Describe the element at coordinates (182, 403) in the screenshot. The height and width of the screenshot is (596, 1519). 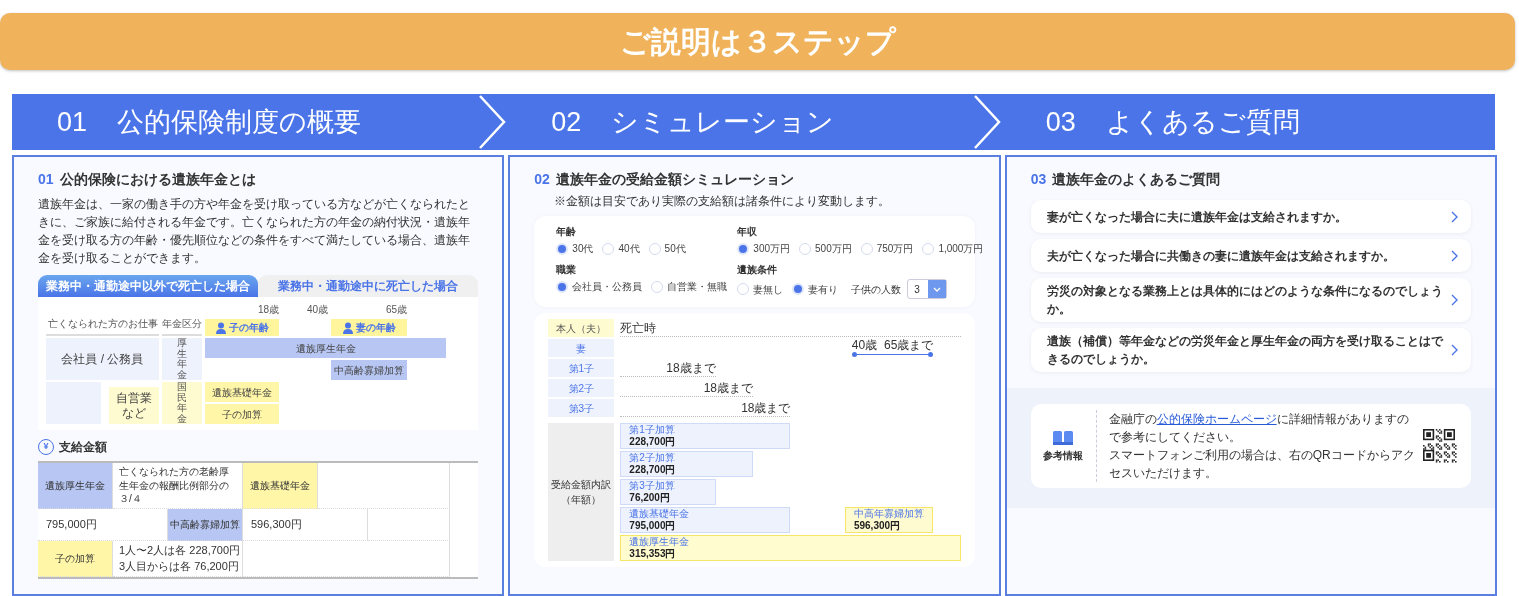
I see `pension-category-label: 国民年金` at that location.